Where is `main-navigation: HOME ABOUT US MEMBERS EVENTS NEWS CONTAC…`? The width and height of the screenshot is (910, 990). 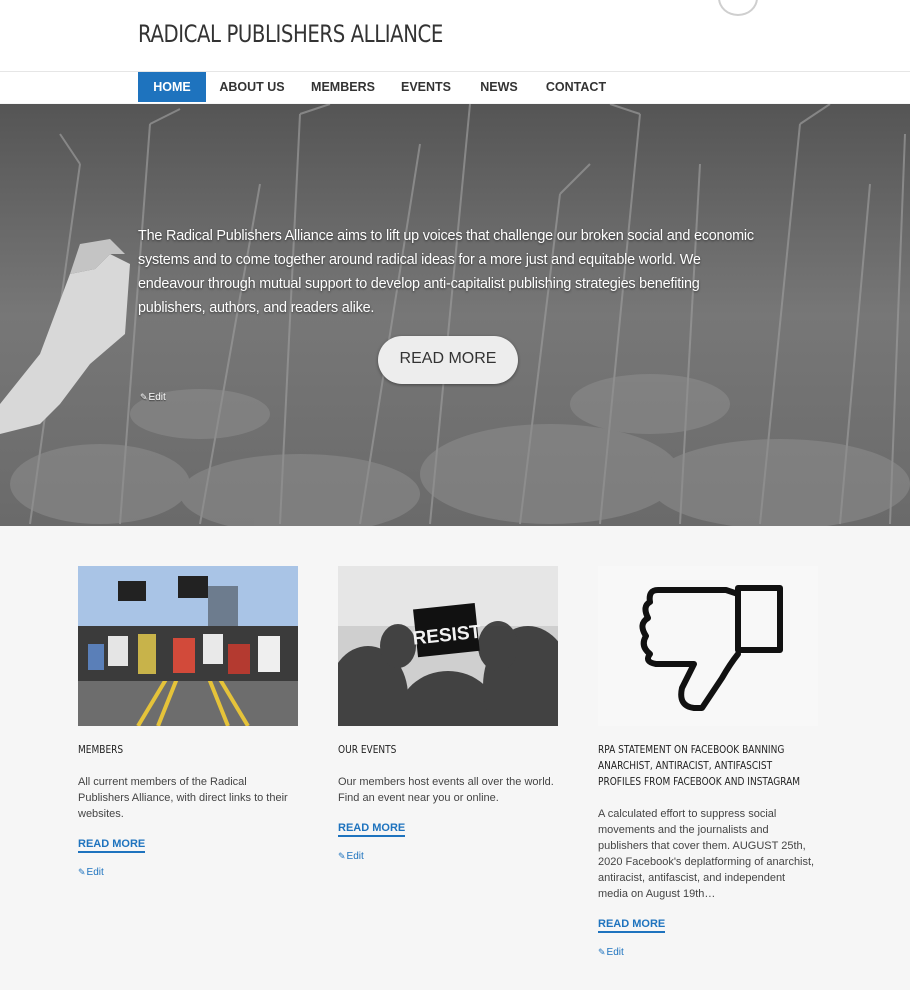
main-navigation: HOME ABOUT US MEMBERS EVENTS NEWS CONTAC… is located at coordinates (455, 87).